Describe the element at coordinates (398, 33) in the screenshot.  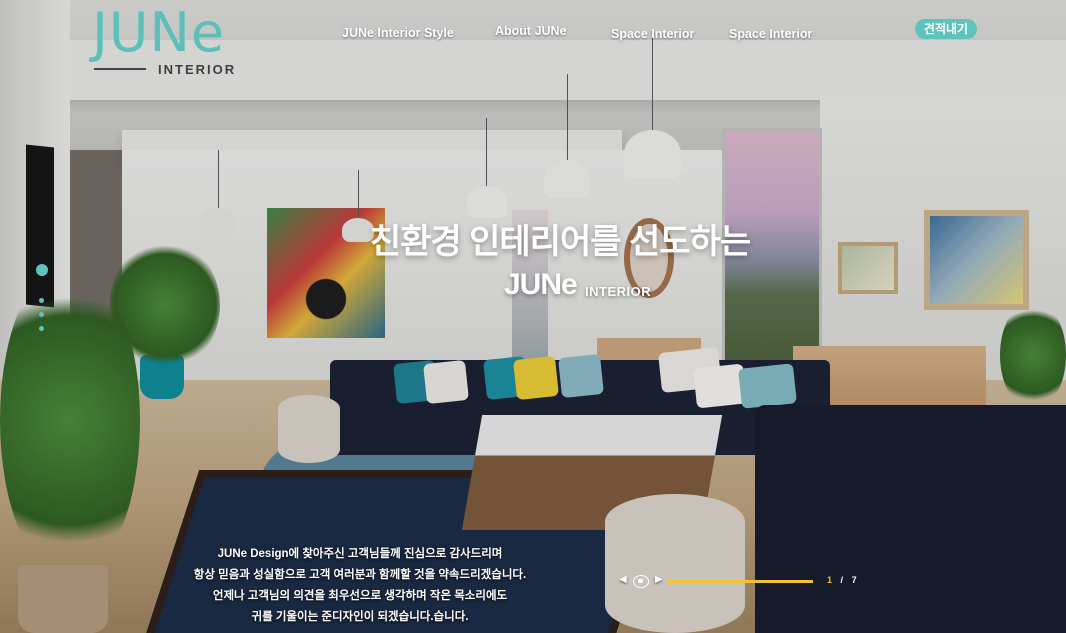
I see `nav-item-interior-style: JUNe Interior Style` at that location.